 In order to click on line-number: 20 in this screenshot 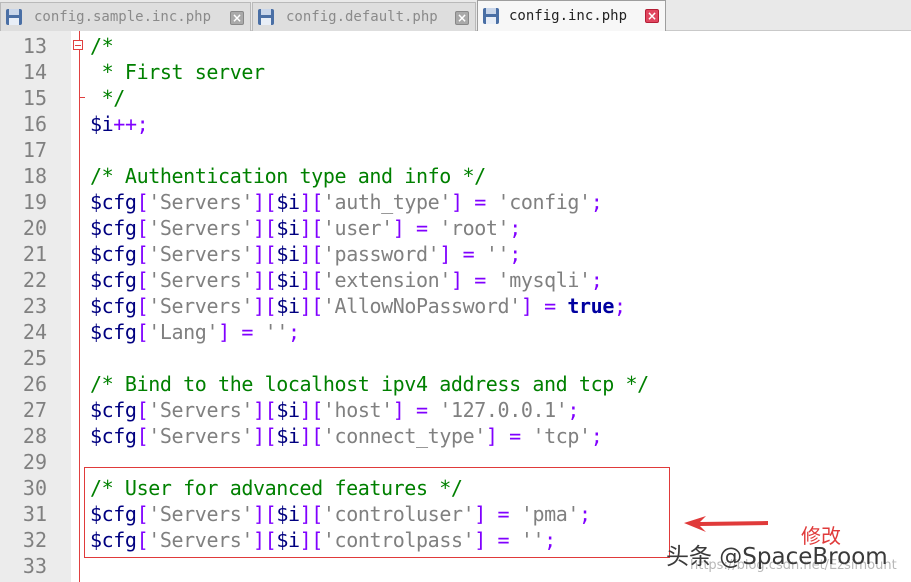, I will do `click(23, 228)`.